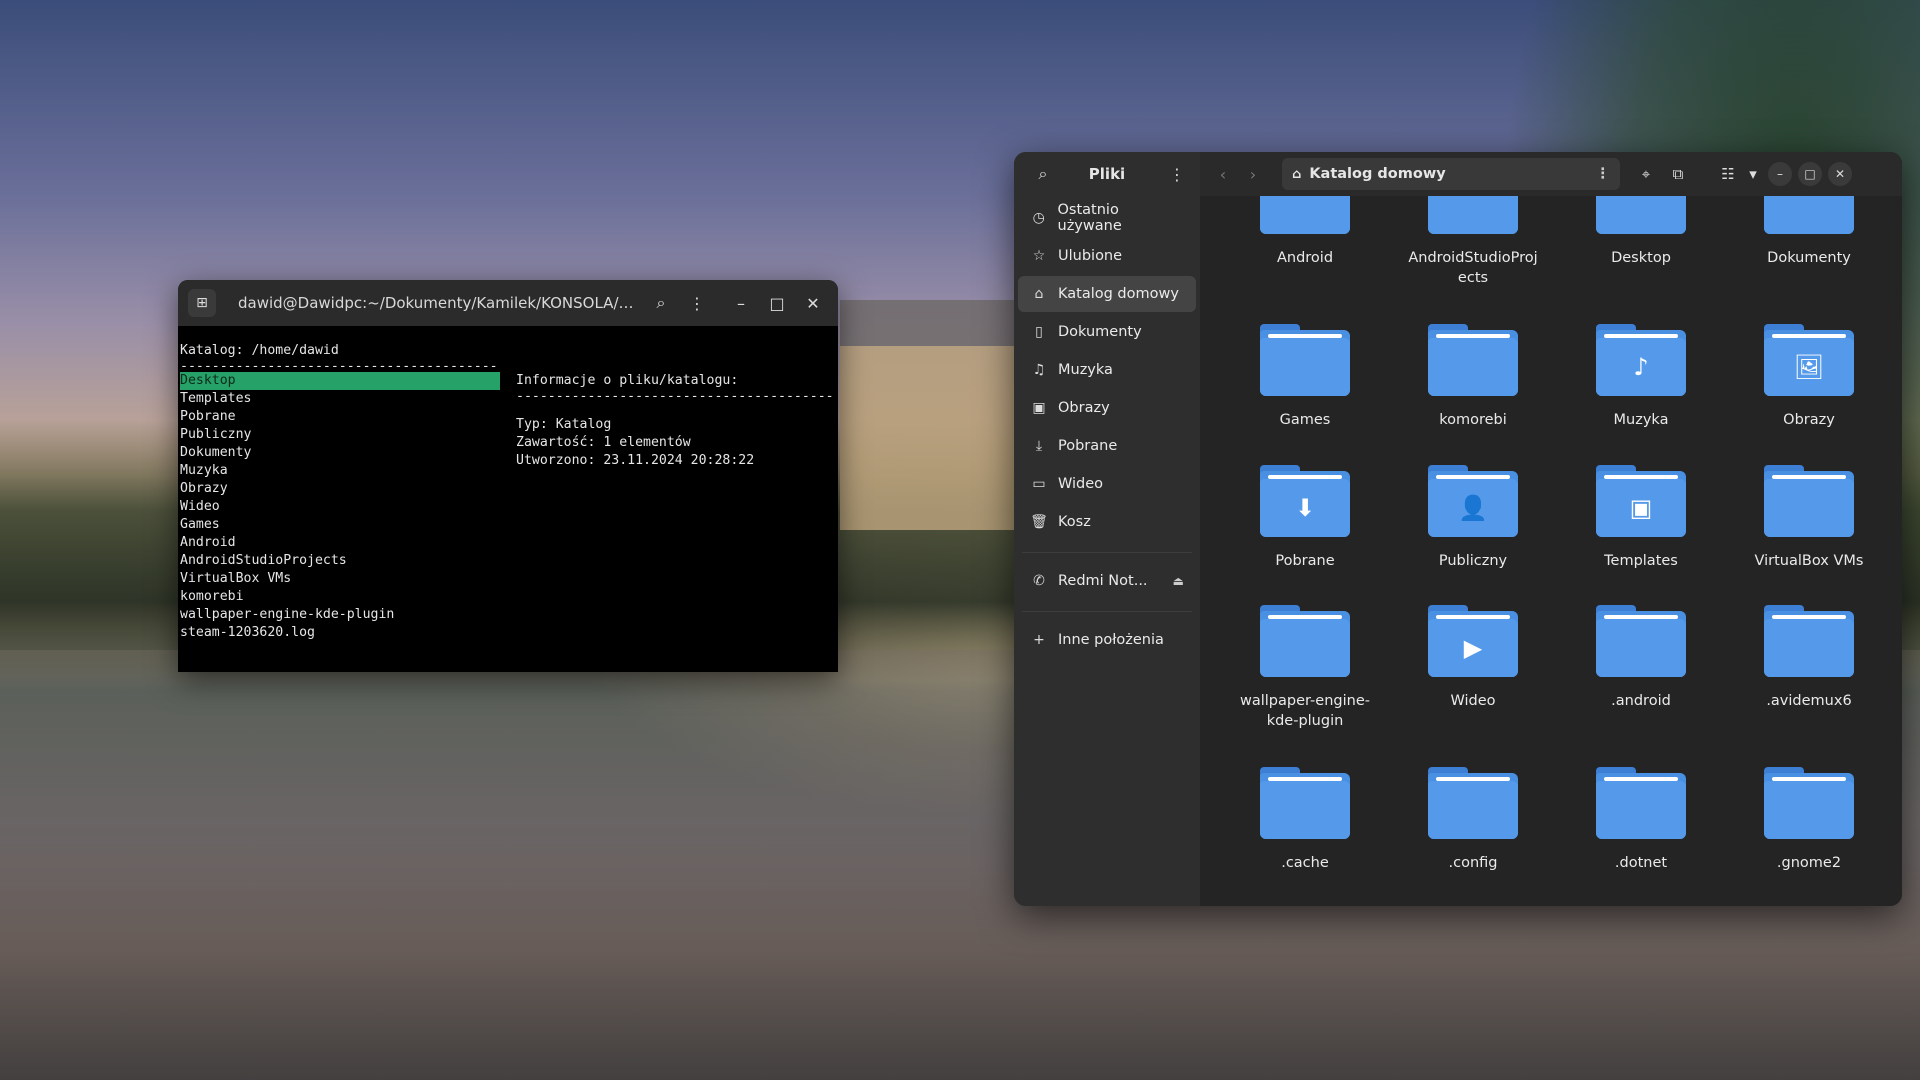 The image size is (1920, 1080). Describe the element at coordinates (340, 543) in the screenshot. I see `terminal-file-entry: Android` at that location.